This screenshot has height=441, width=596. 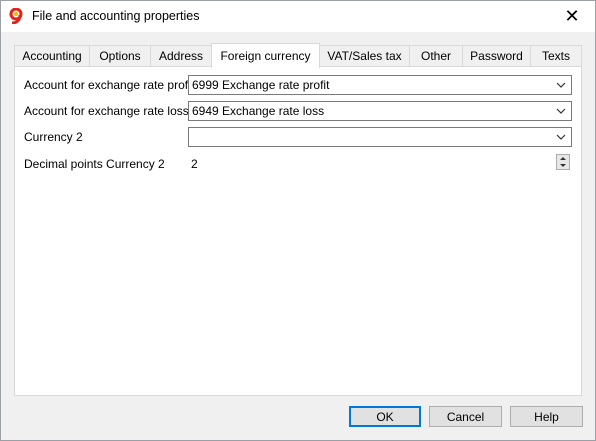 What do you see at coordinates (380, 137) in the screenshot?
I see `currency2-select` at bounding box center [380, 137].